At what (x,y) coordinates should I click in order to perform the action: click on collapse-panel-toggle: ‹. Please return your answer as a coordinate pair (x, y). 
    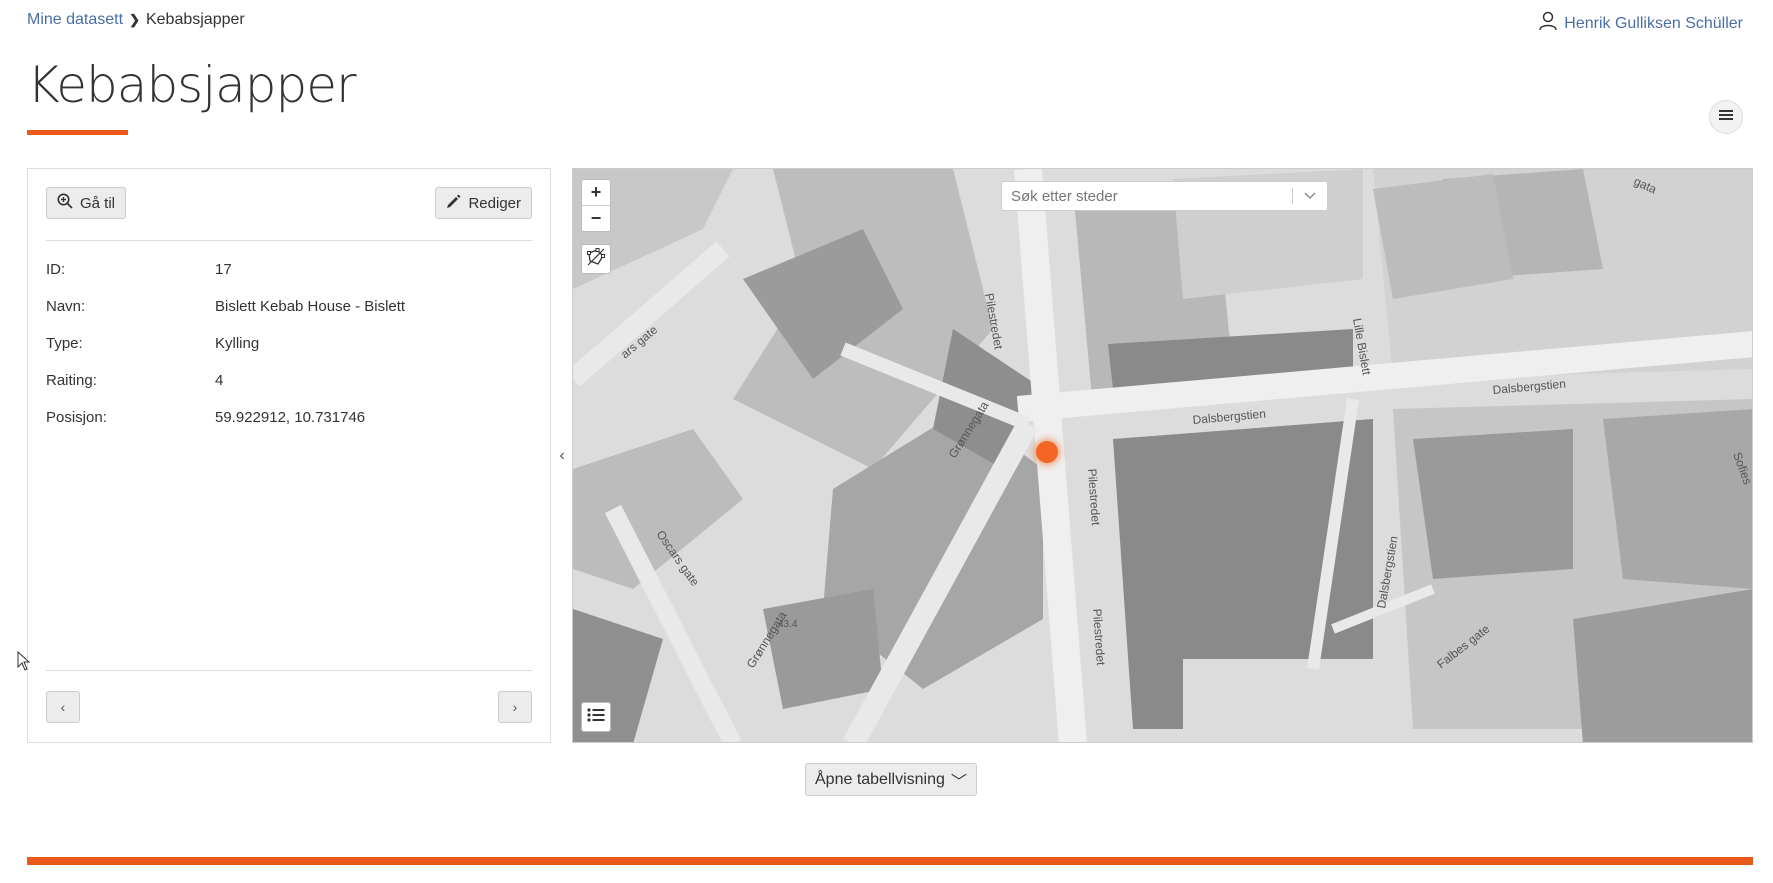
    Looking at the image, I should click on (562, 455).